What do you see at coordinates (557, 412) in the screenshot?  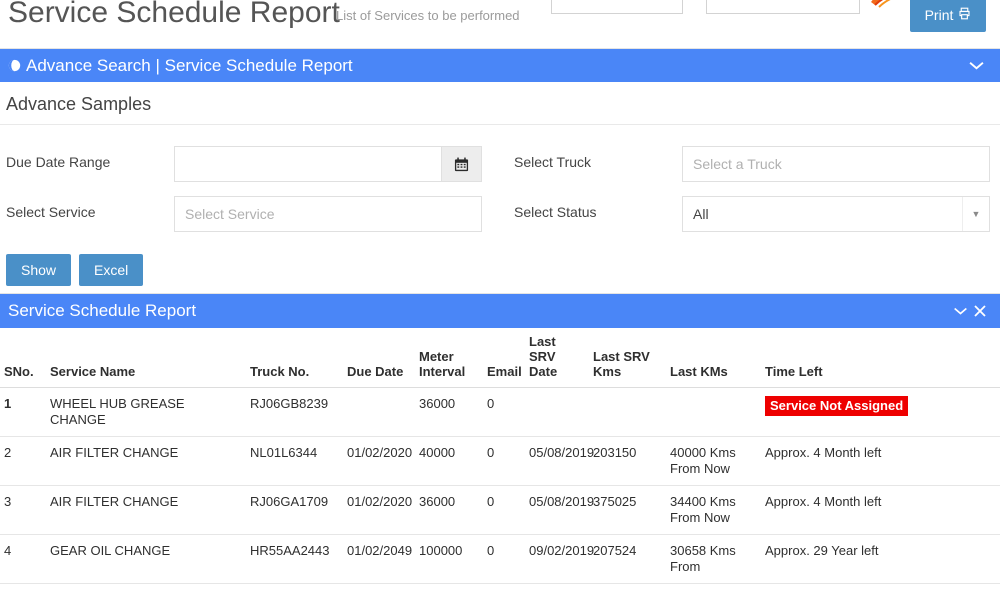 I see `cell-last-srv-date` at bounding box center [557, 412].